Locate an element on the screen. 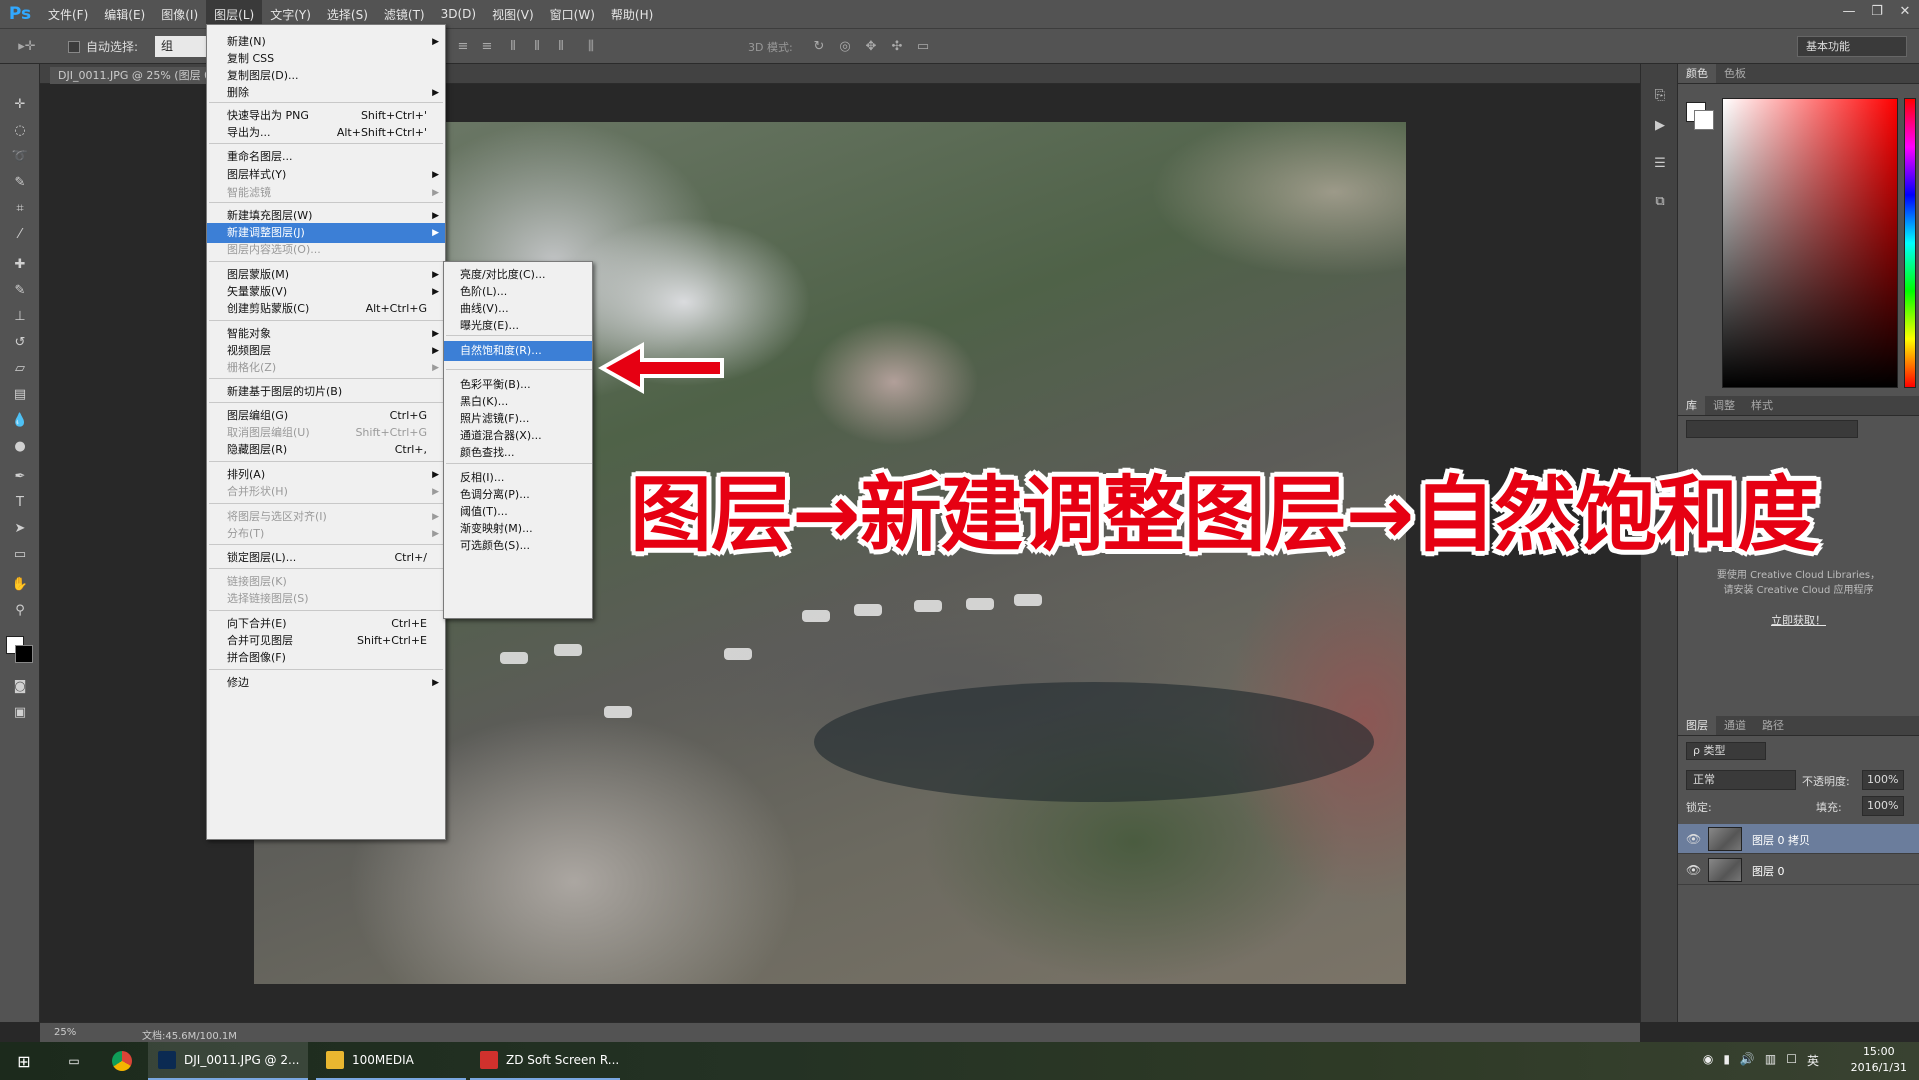 The width and height of the screenshot is (1919, 1080). layer-menu-item: 图层样式(Y) ▶ is located at coordinates (326, 175).